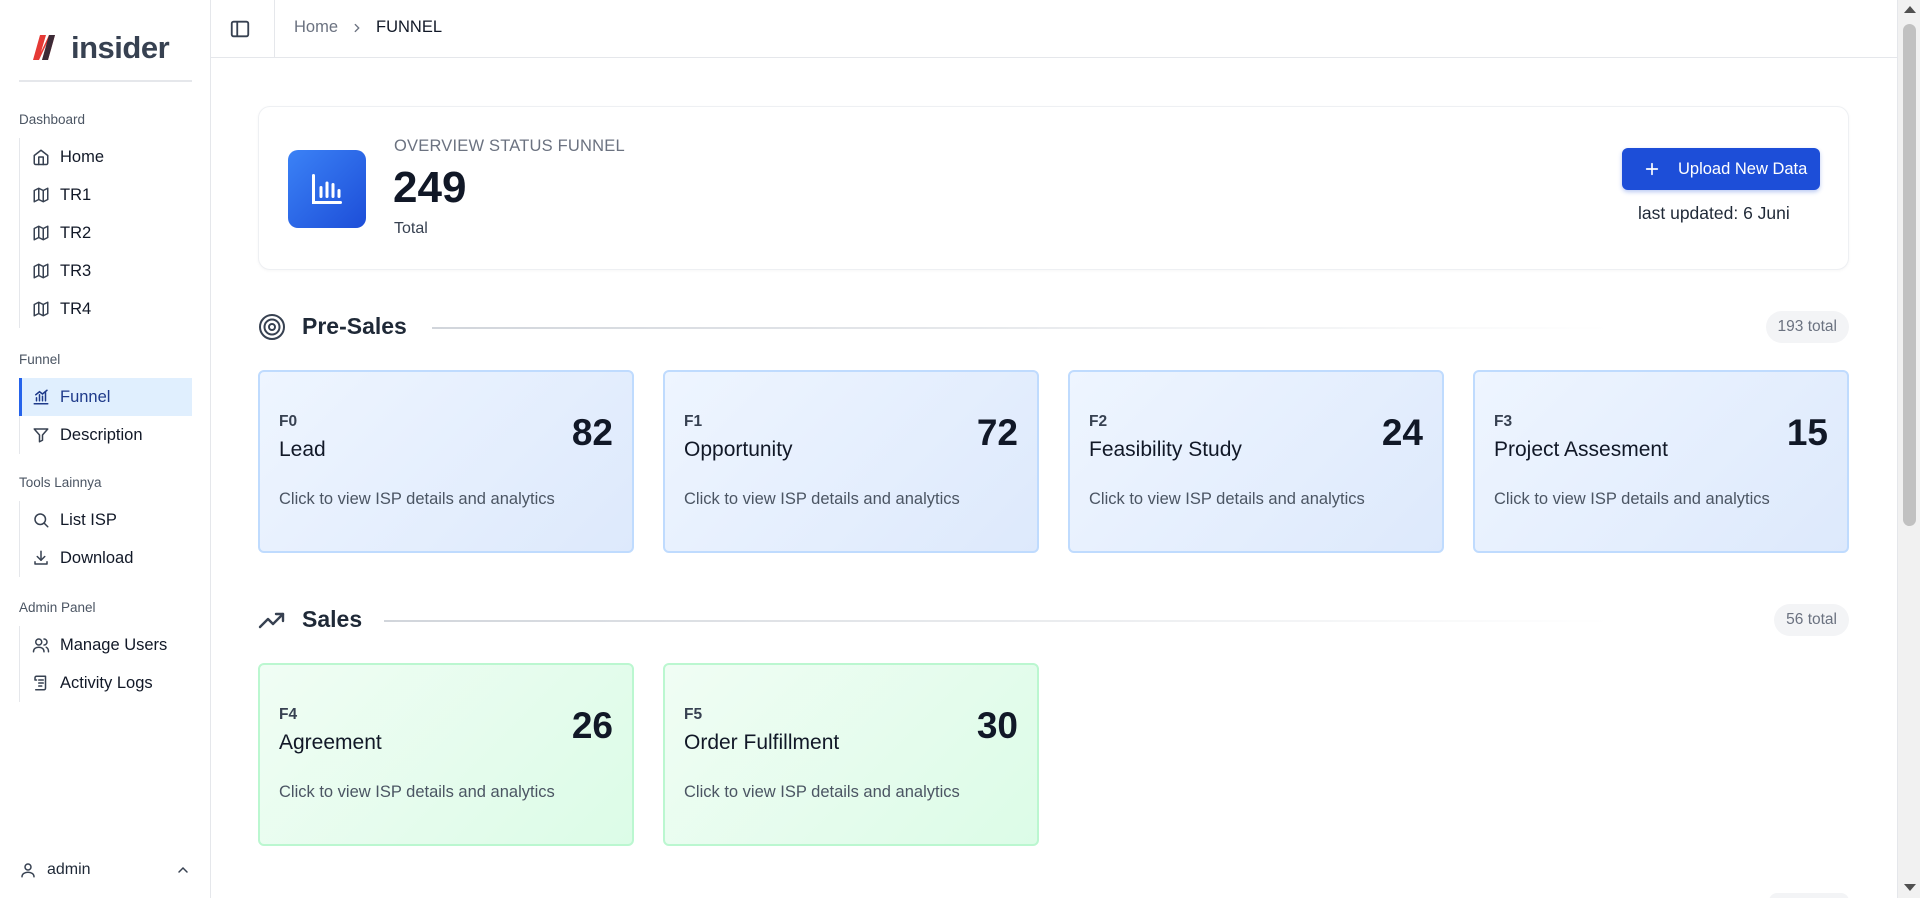 The width and height of the screenshot is (1920, 898). I want to click on stage-code: F1, so click(693, 421).